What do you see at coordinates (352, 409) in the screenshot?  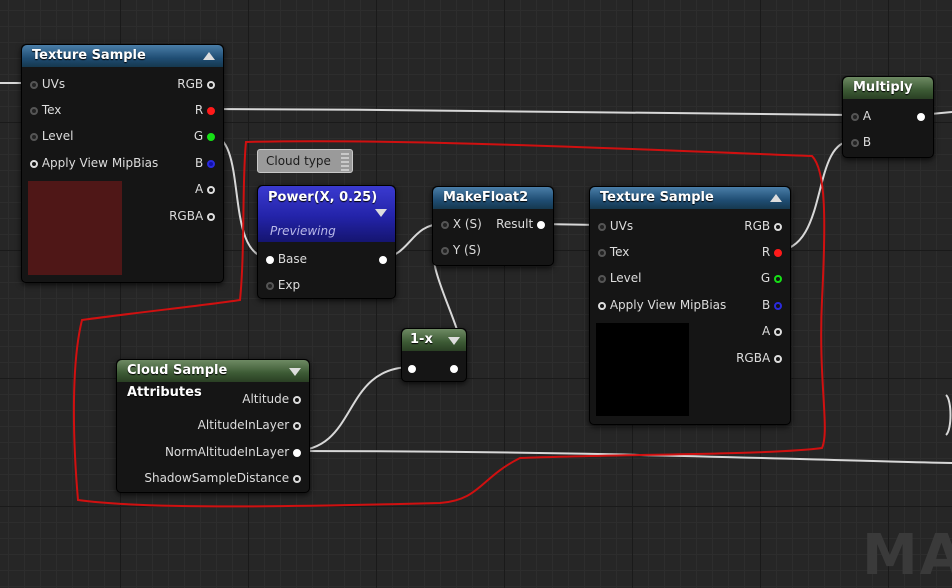 I see `wire-norm-to-oneminus` at bounding box center [352, 409].